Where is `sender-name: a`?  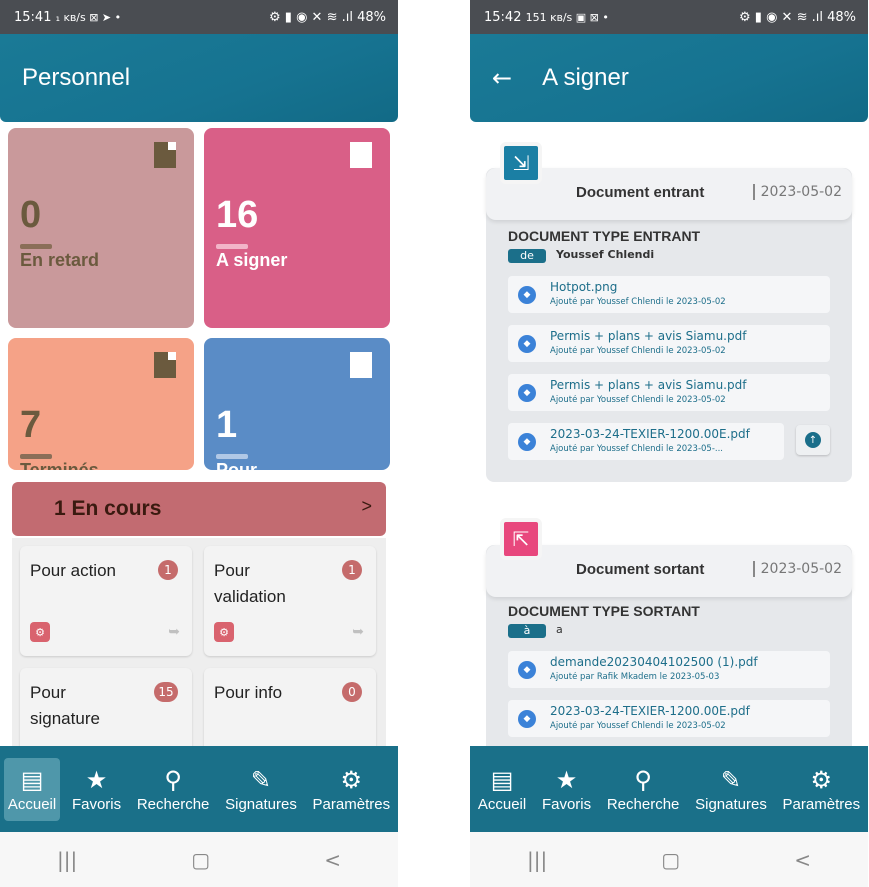
sender-name: a is located at coordinates (559, 629).